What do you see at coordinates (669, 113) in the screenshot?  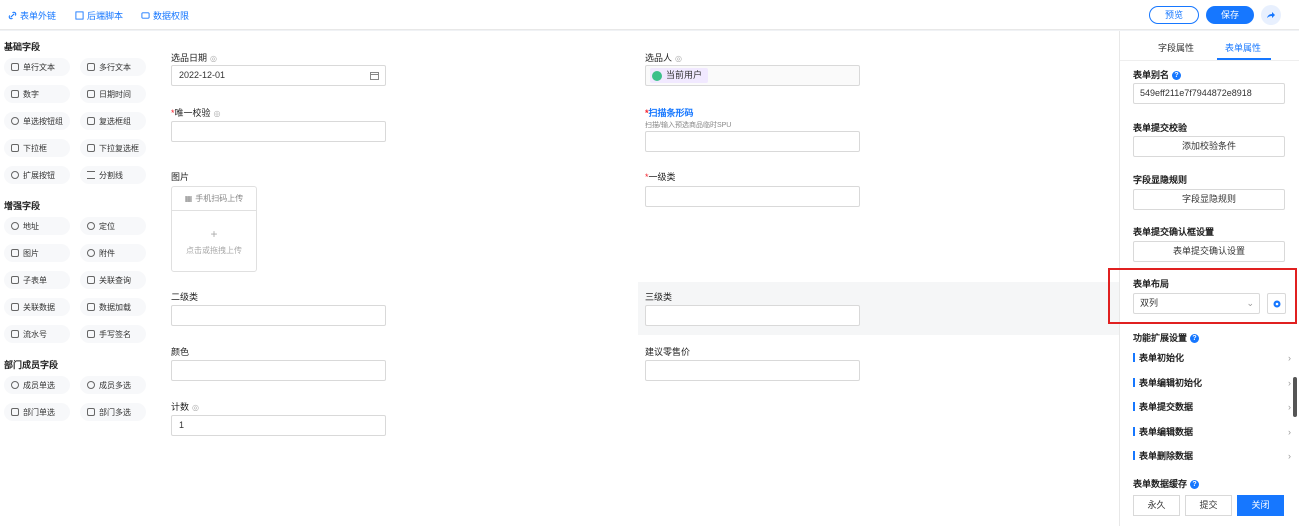 I see `scan-barcode-label: *扫描条形码` at bounding box center [669, 113].